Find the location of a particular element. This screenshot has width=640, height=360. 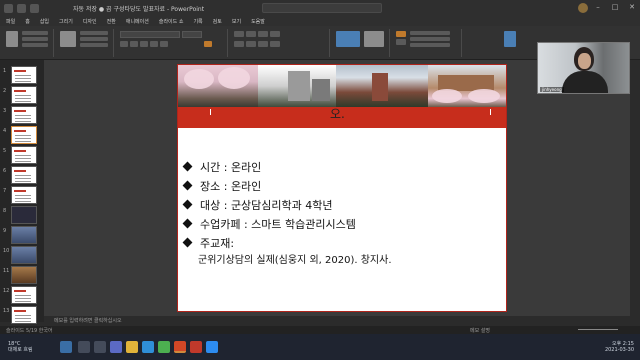

slide-thumbnail: 12 is located at coordinates (20, 295).